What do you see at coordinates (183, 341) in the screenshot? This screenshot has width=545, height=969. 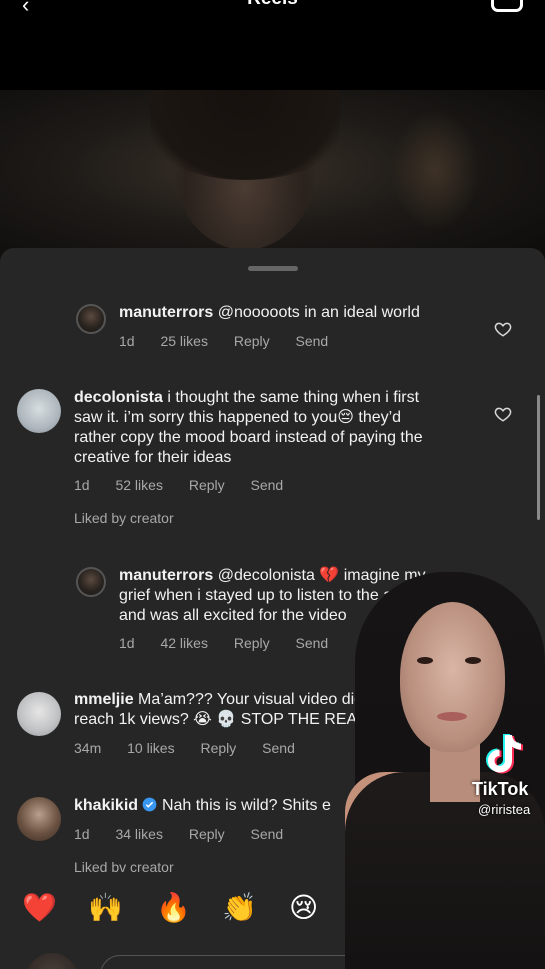 I see `comment-likes: 25 likes` at bounding box center [183, 341].